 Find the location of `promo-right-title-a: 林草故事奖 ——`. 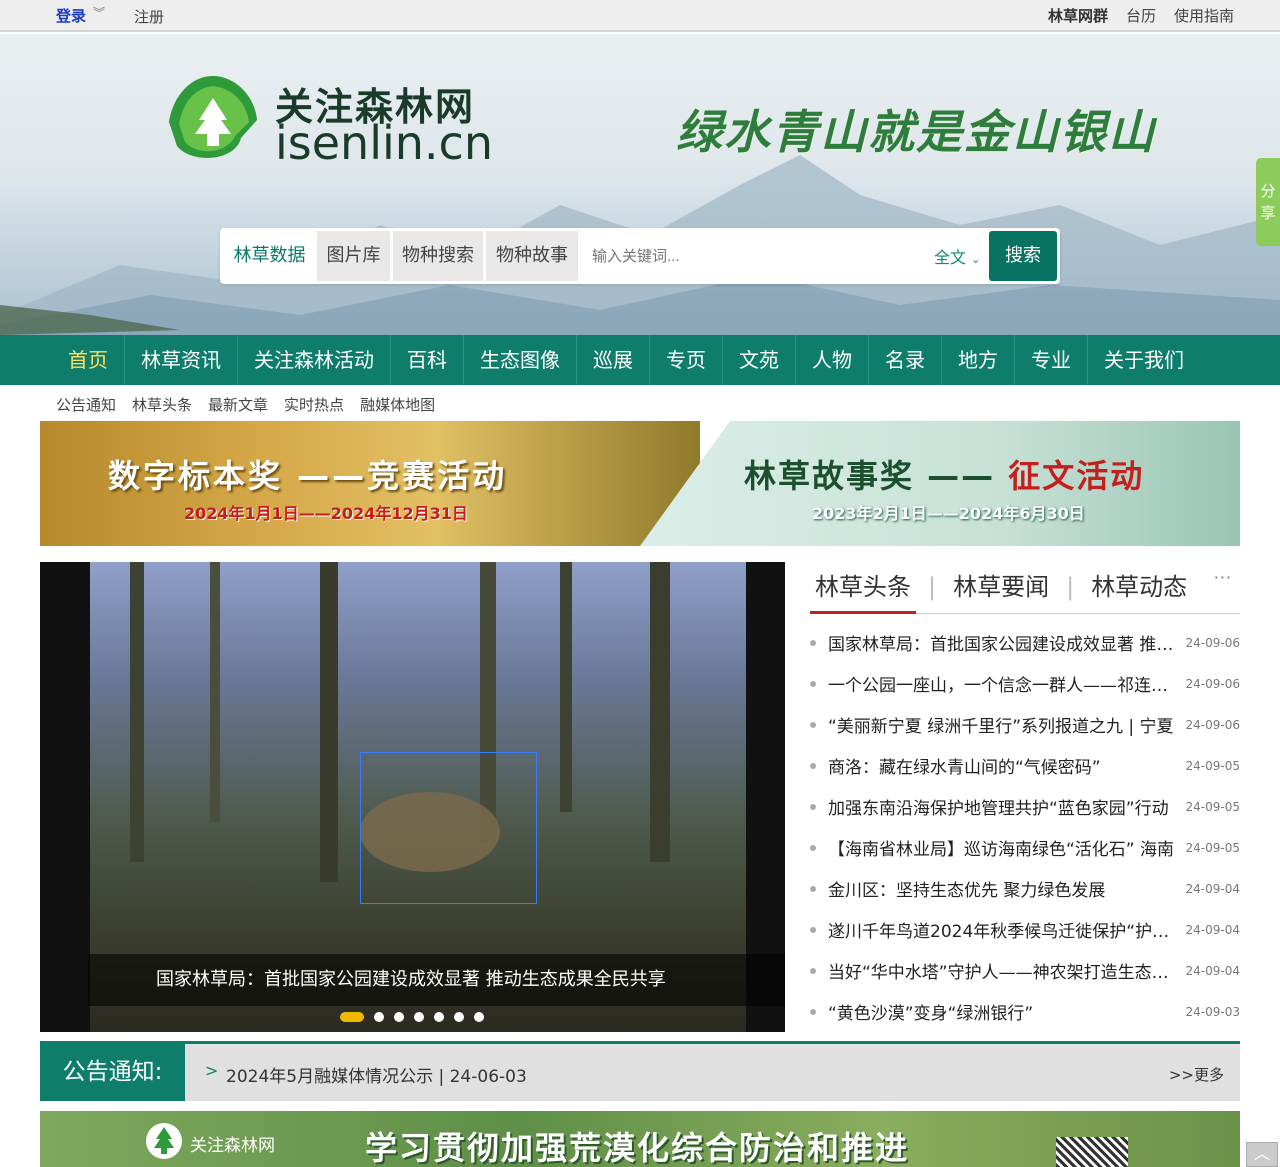

promo-right-title-a: 林草故事奖 —— is located at coordinates (870, 476).